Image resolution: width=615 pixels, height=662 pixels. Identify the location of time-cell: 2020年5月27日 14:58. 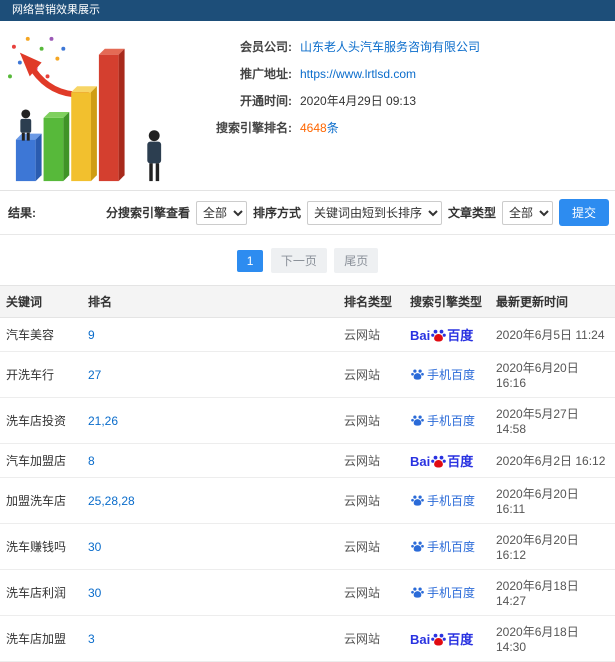
(552, 420).